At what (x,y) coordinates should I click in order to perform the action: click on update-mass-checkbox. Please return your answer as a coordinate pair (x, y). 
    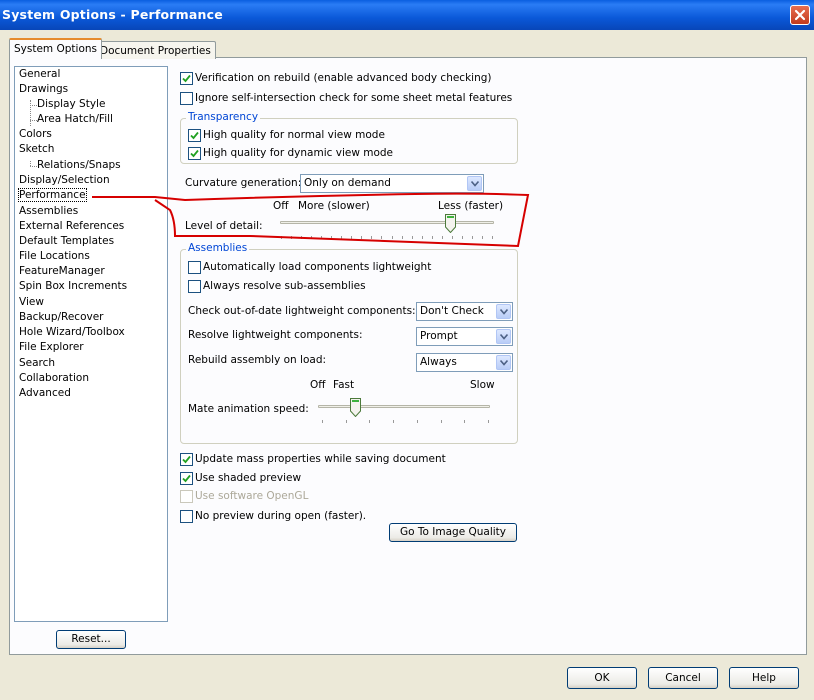
    Looking at the image, I should click on (186, 459).